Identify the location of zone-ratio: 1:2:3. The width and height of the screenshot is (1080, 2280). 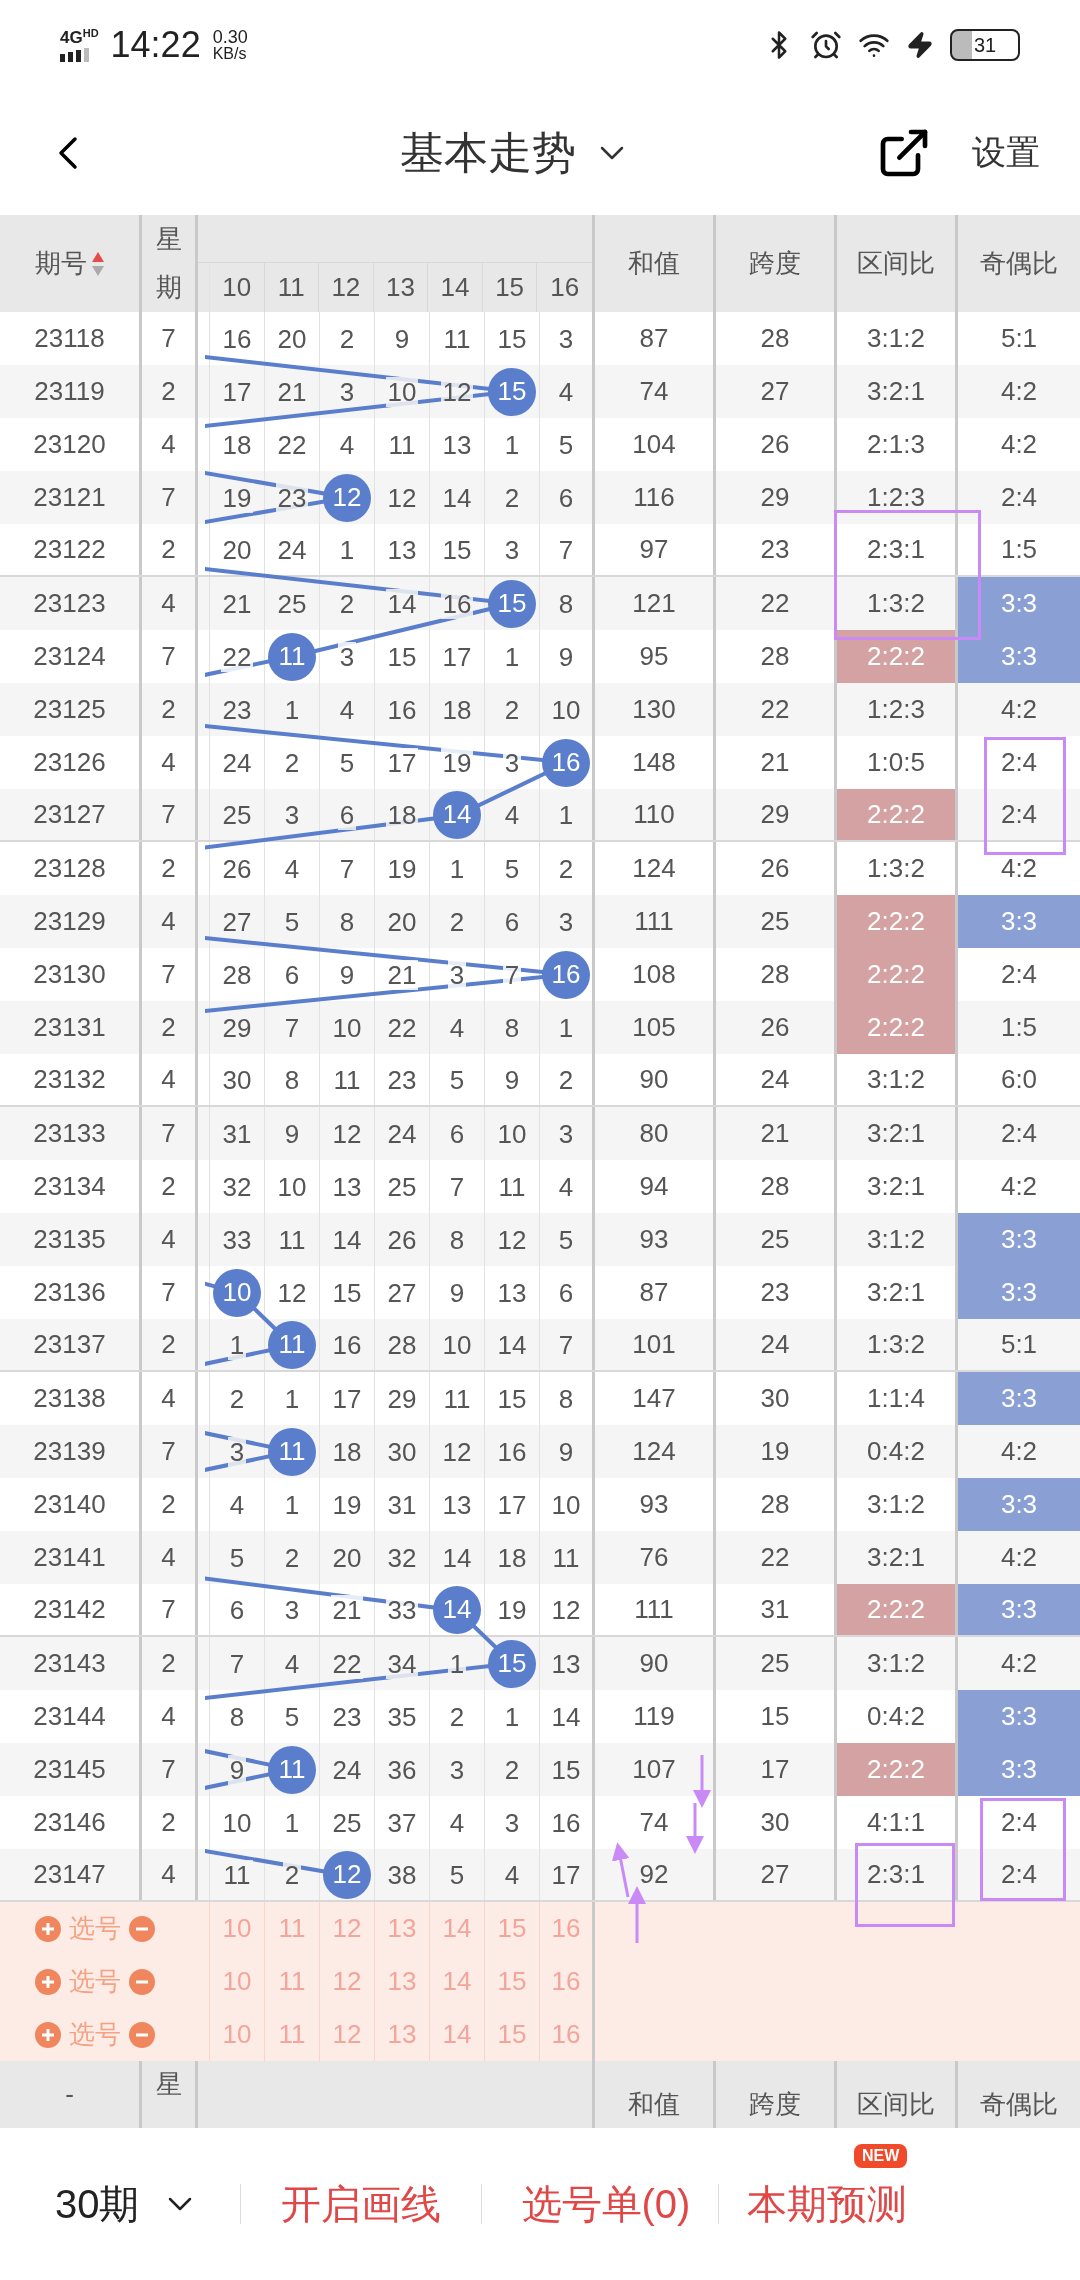
(896, 709).